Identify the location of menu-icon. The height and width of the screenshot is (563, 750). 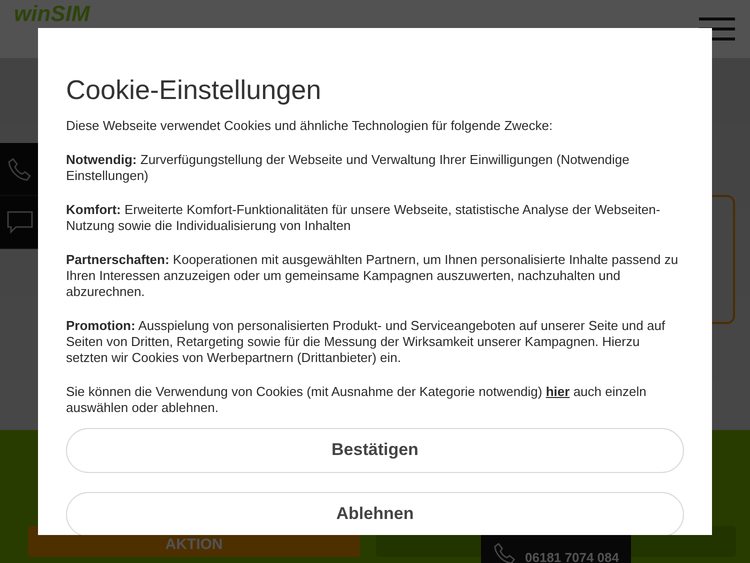
(717, 29).